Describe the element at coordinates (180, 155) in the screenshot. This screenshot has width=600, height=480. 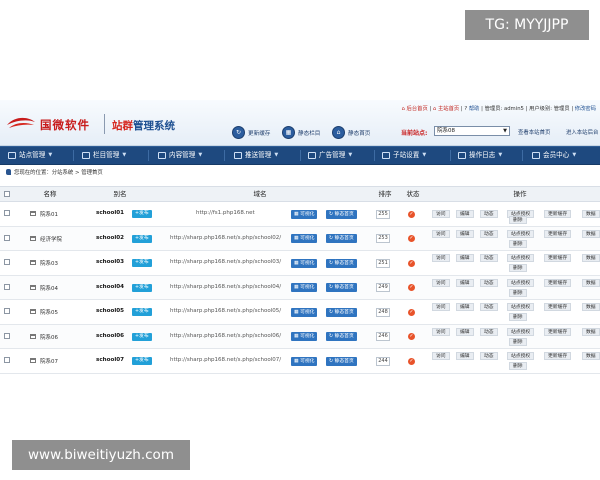
I see `nav-content-management: 内容管理 ▼` at that location.